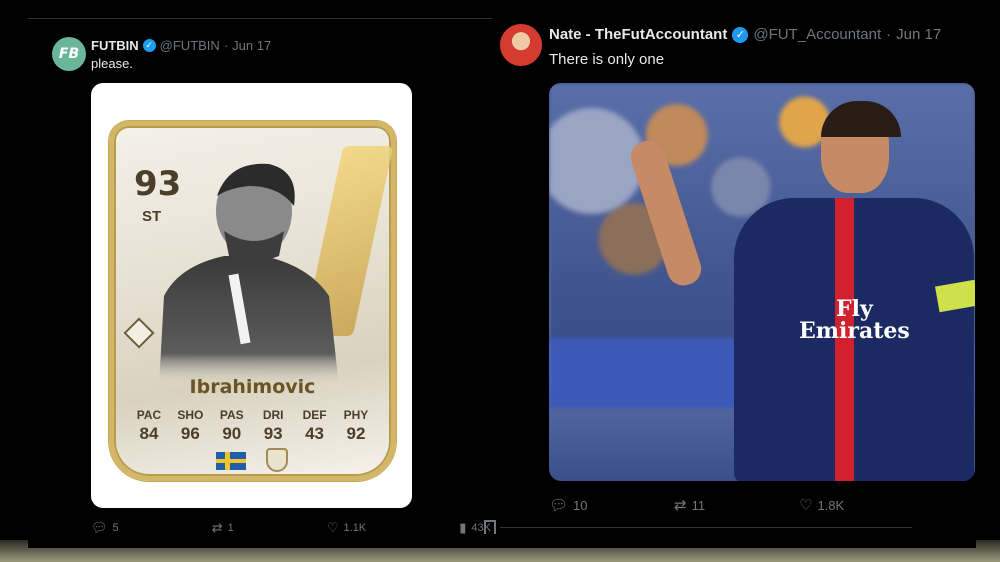 The width and height of the screenshot is (1000, 562). Describe the element at coordinates (277, 460) in the screenshot. I see `club-crest-icon` at that location.